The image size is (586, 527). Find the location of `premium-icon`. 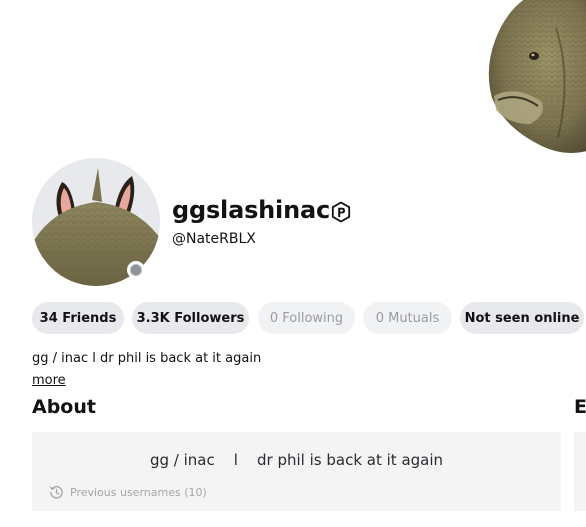

premium-icon is located at coordinates (341, 212).